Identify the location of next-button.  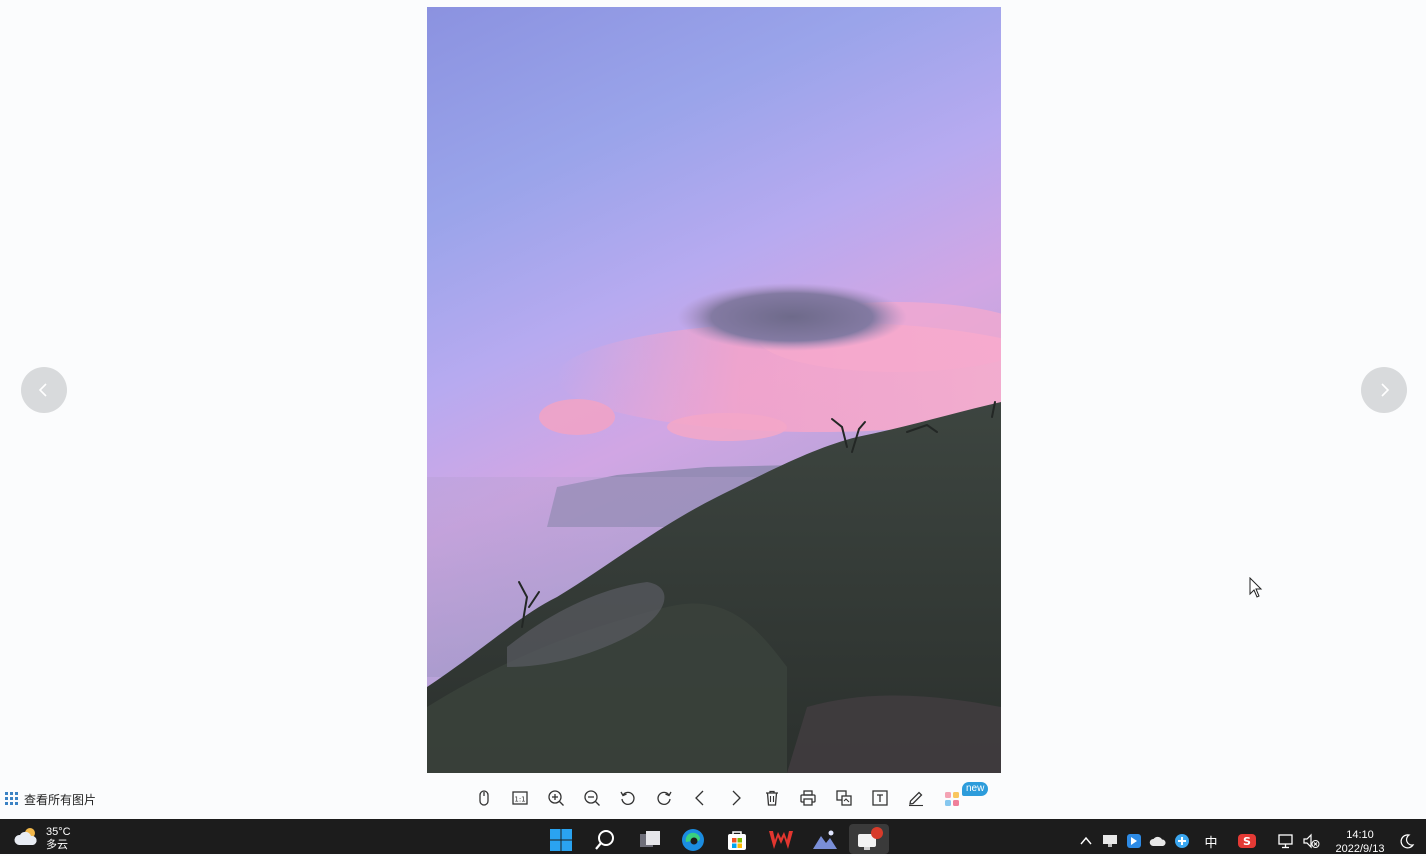
(736, 798).